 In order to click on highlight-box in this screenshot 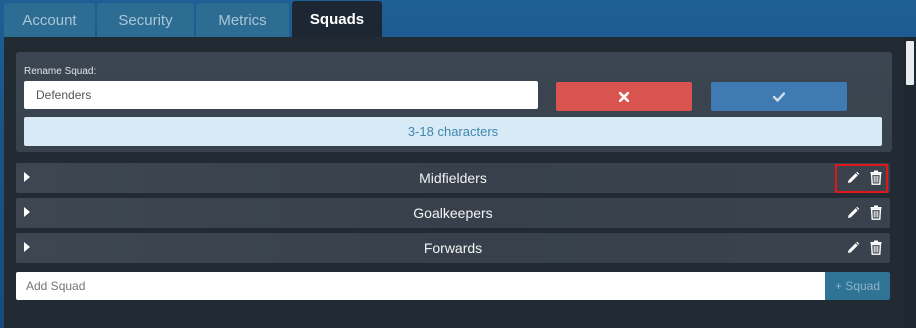, I will do `click(861, 178)`.